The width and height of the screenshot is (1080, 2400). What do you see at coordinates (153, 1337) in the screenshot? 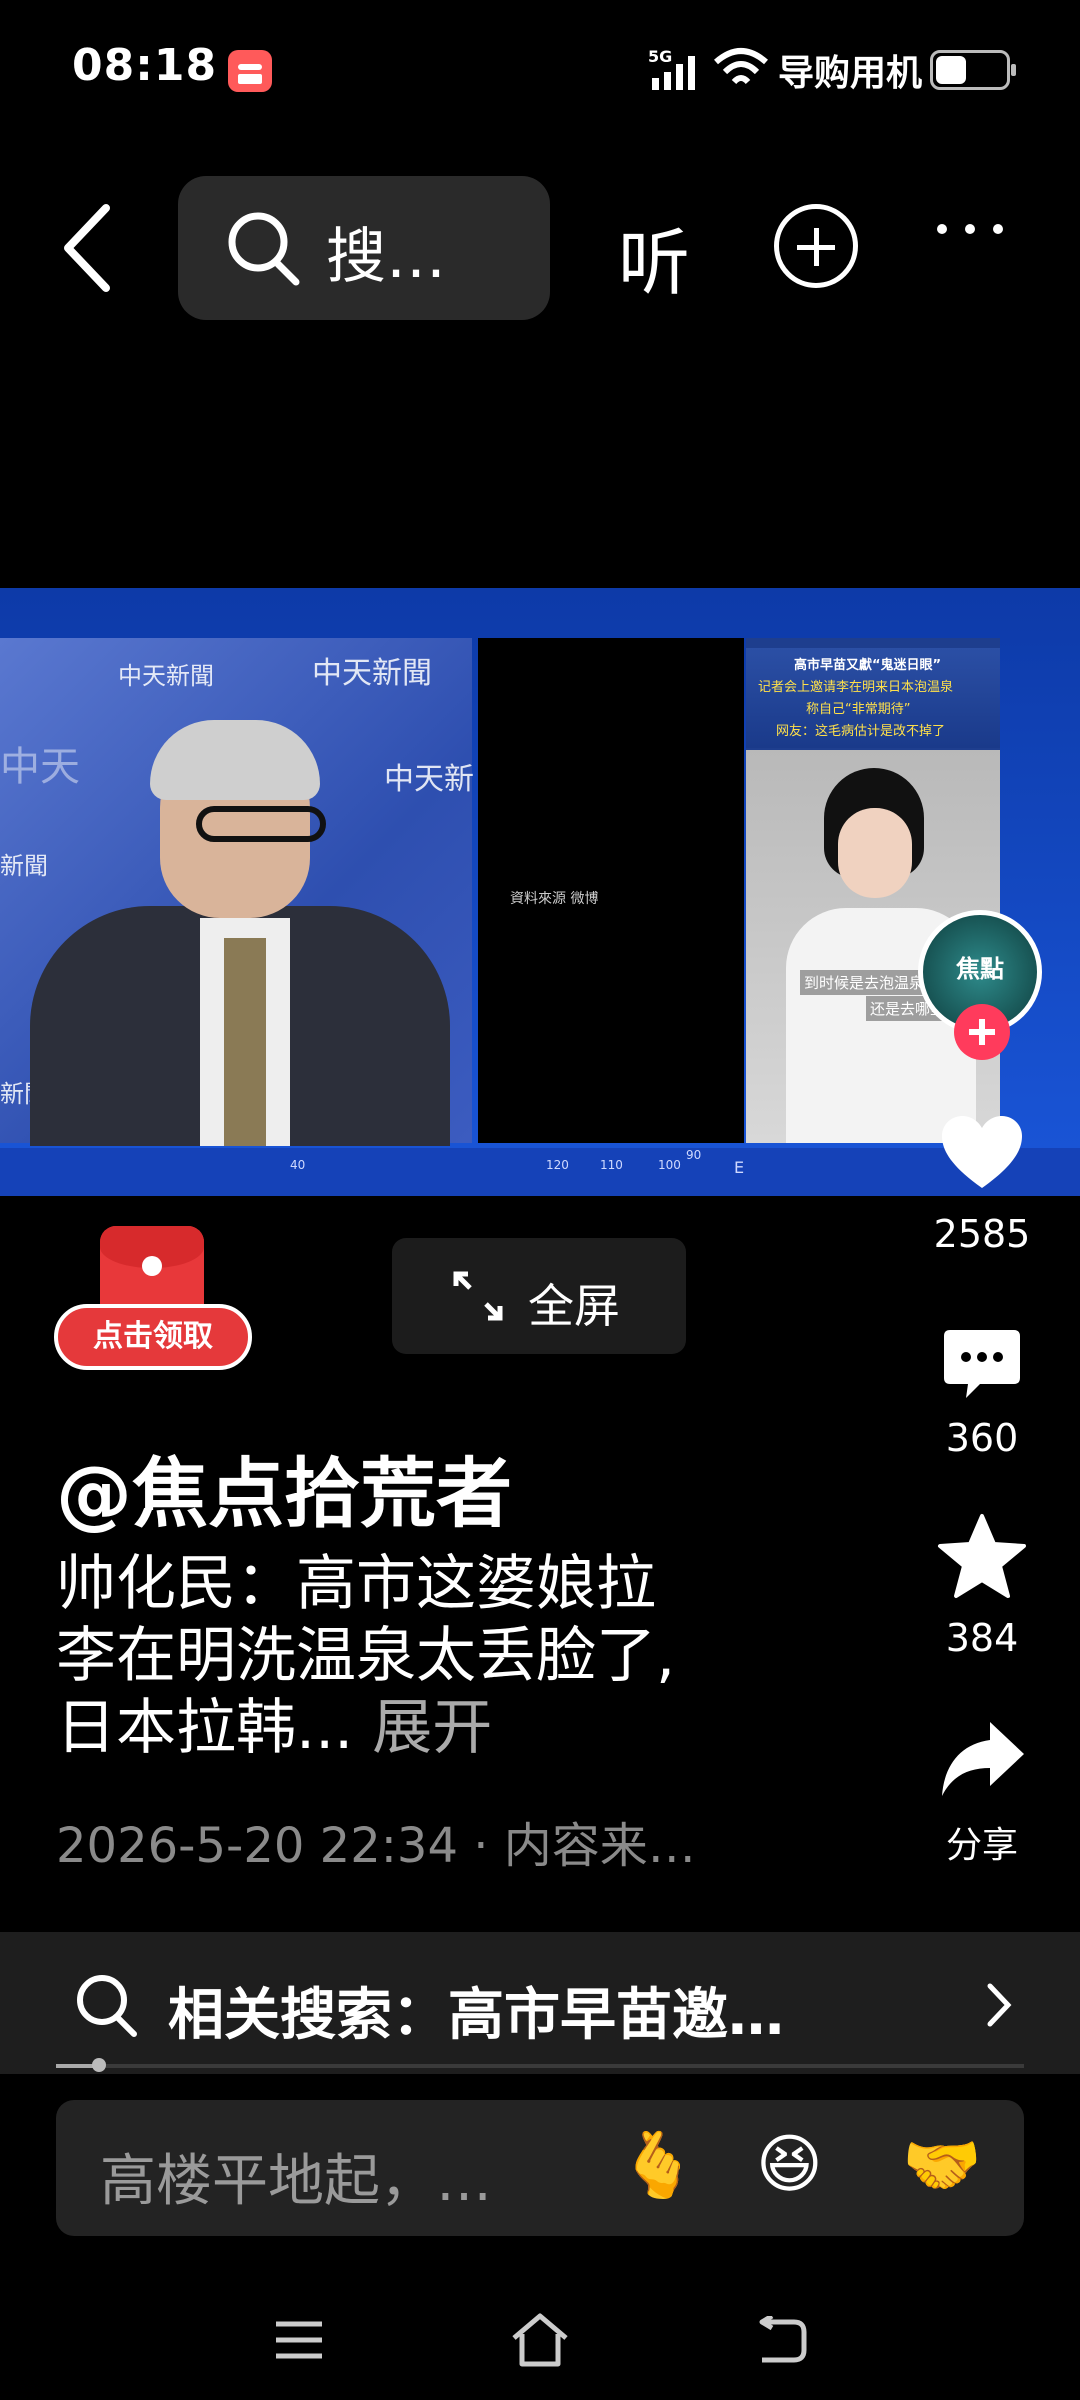
I see `red-packet-claim-button: 点击领取` at bounding box center [153, 1337].